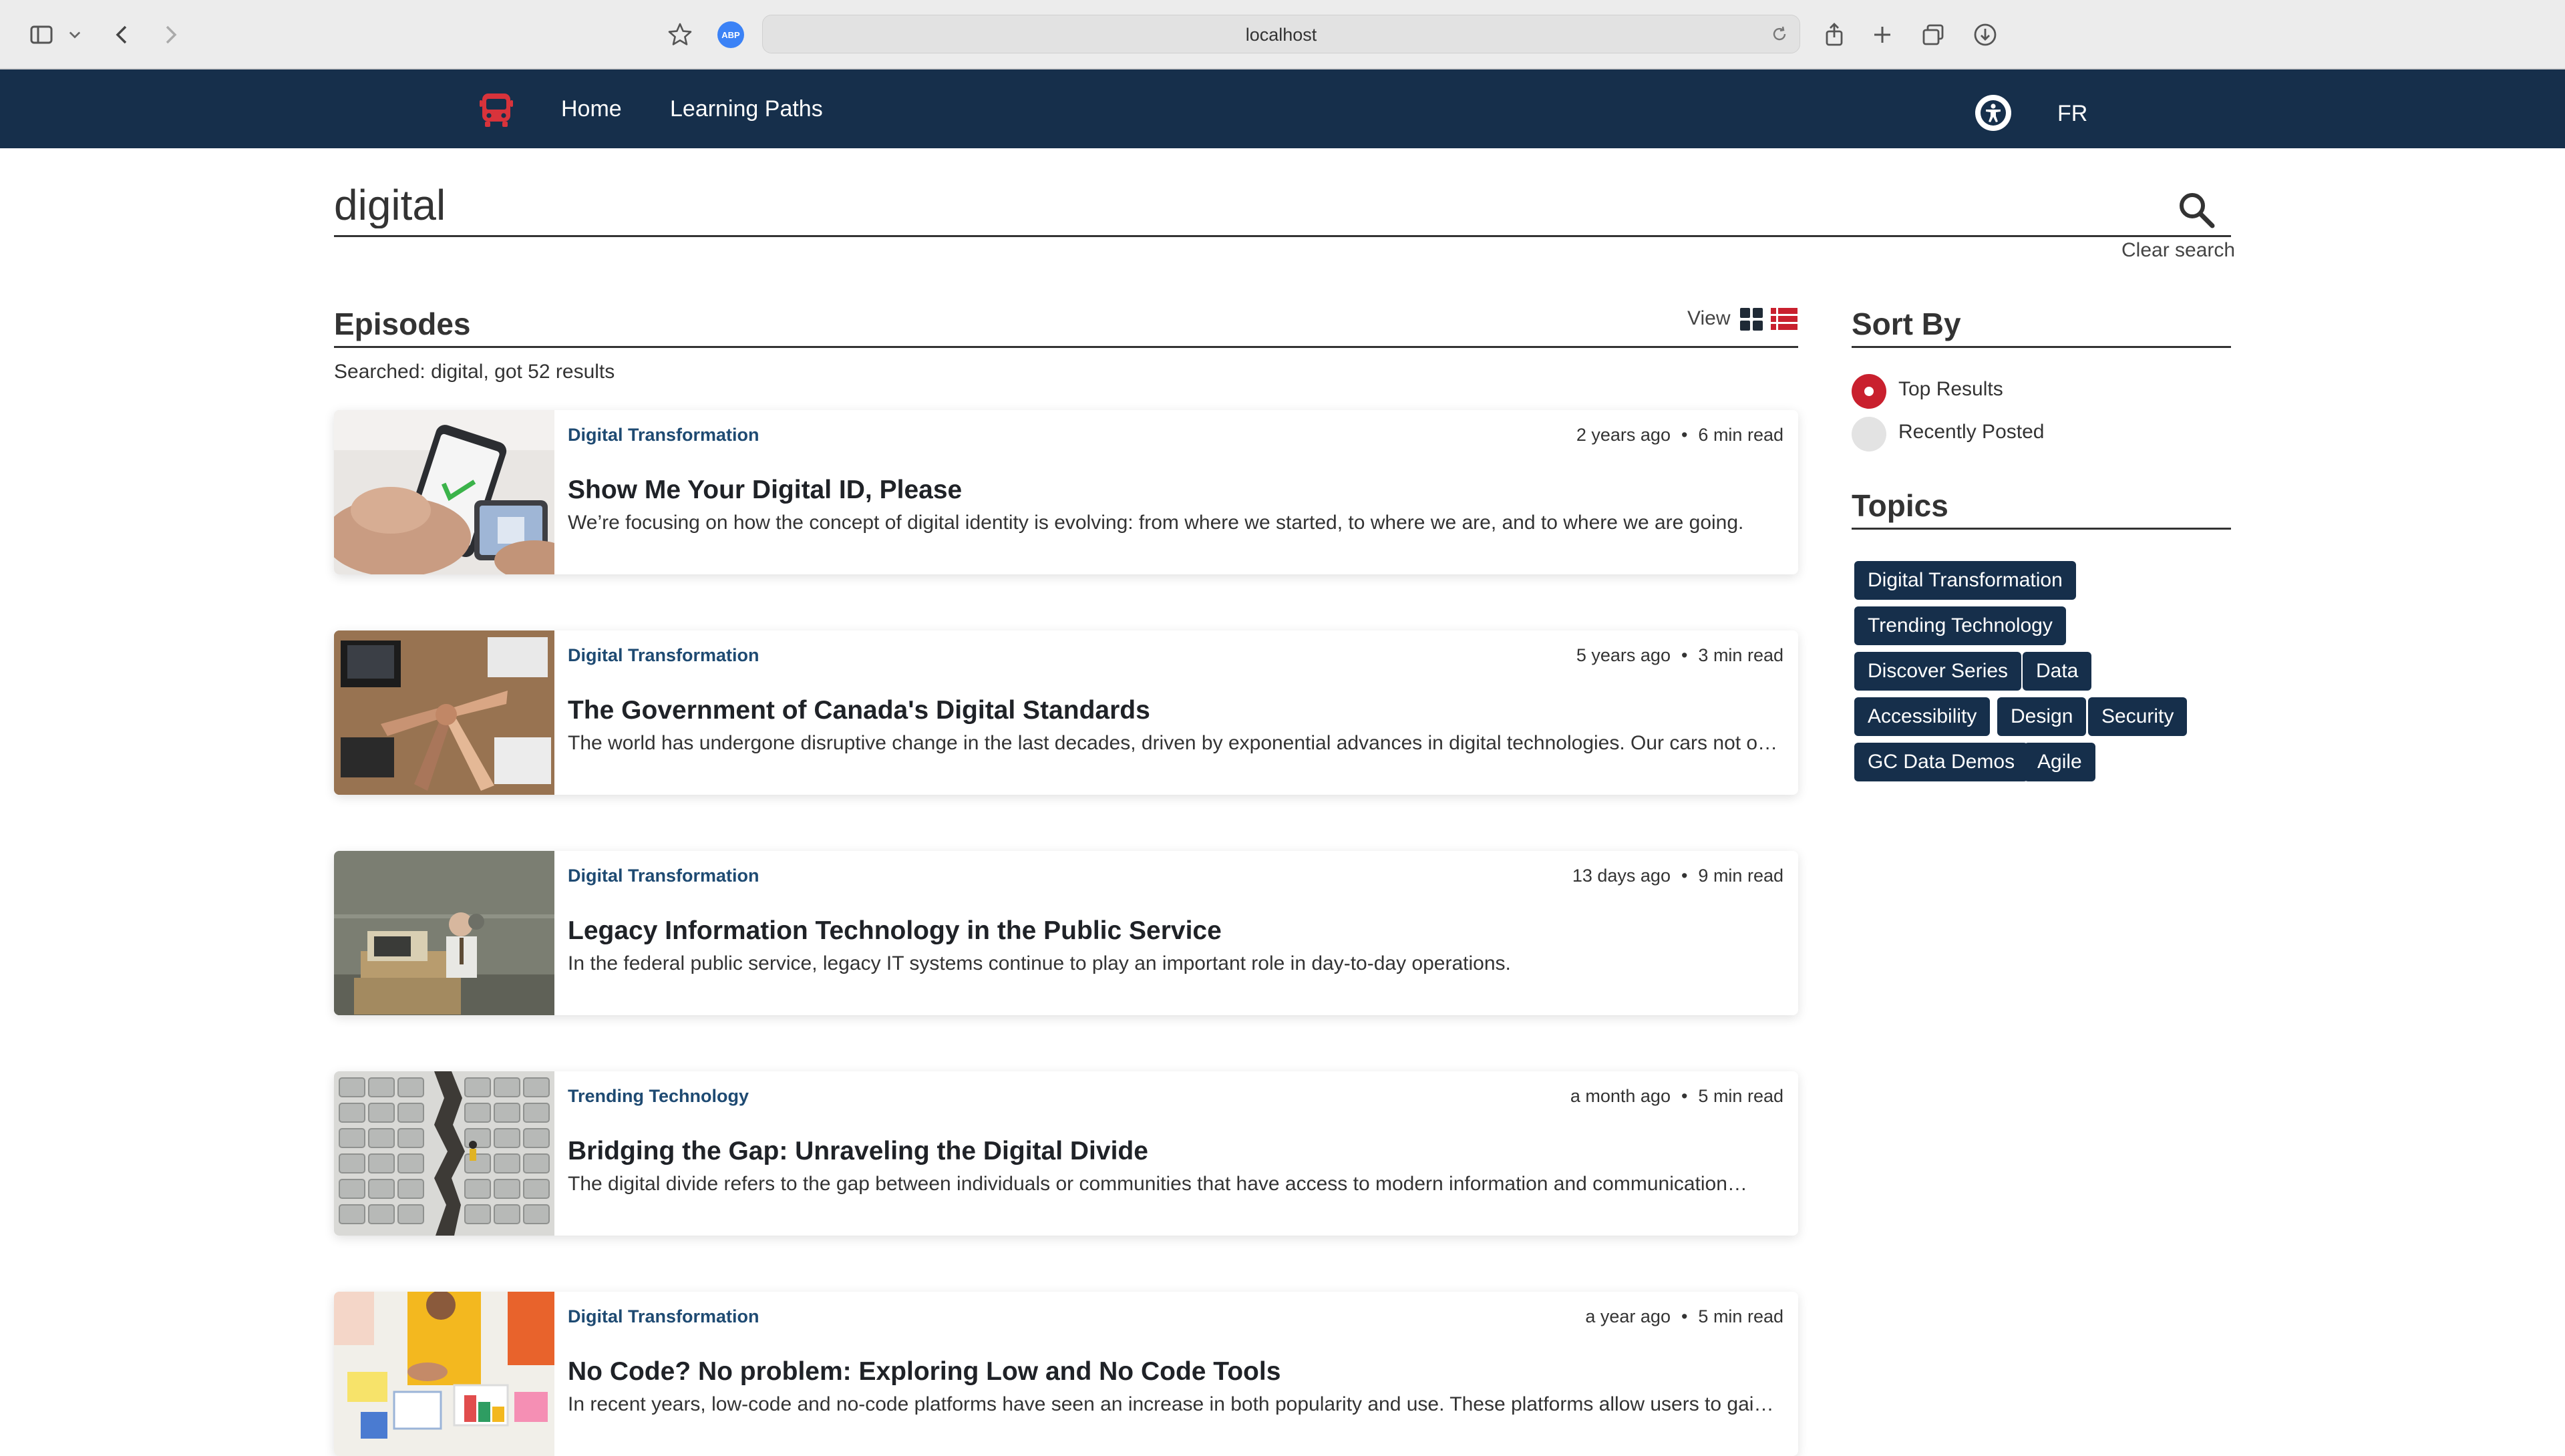  I want to click on search-bar, so click(1282, 206).